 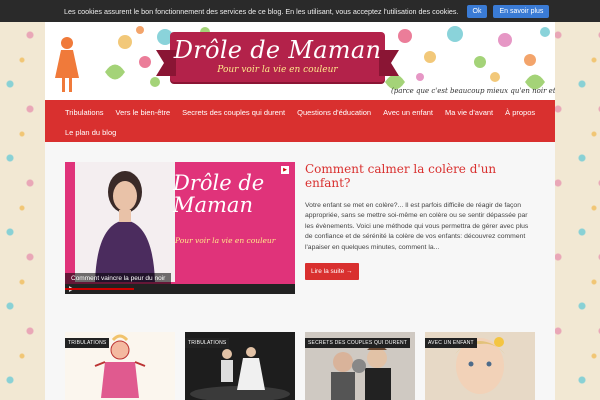 I want to click on read-more-button: Lire la suite →, so click(x=332, y=272).